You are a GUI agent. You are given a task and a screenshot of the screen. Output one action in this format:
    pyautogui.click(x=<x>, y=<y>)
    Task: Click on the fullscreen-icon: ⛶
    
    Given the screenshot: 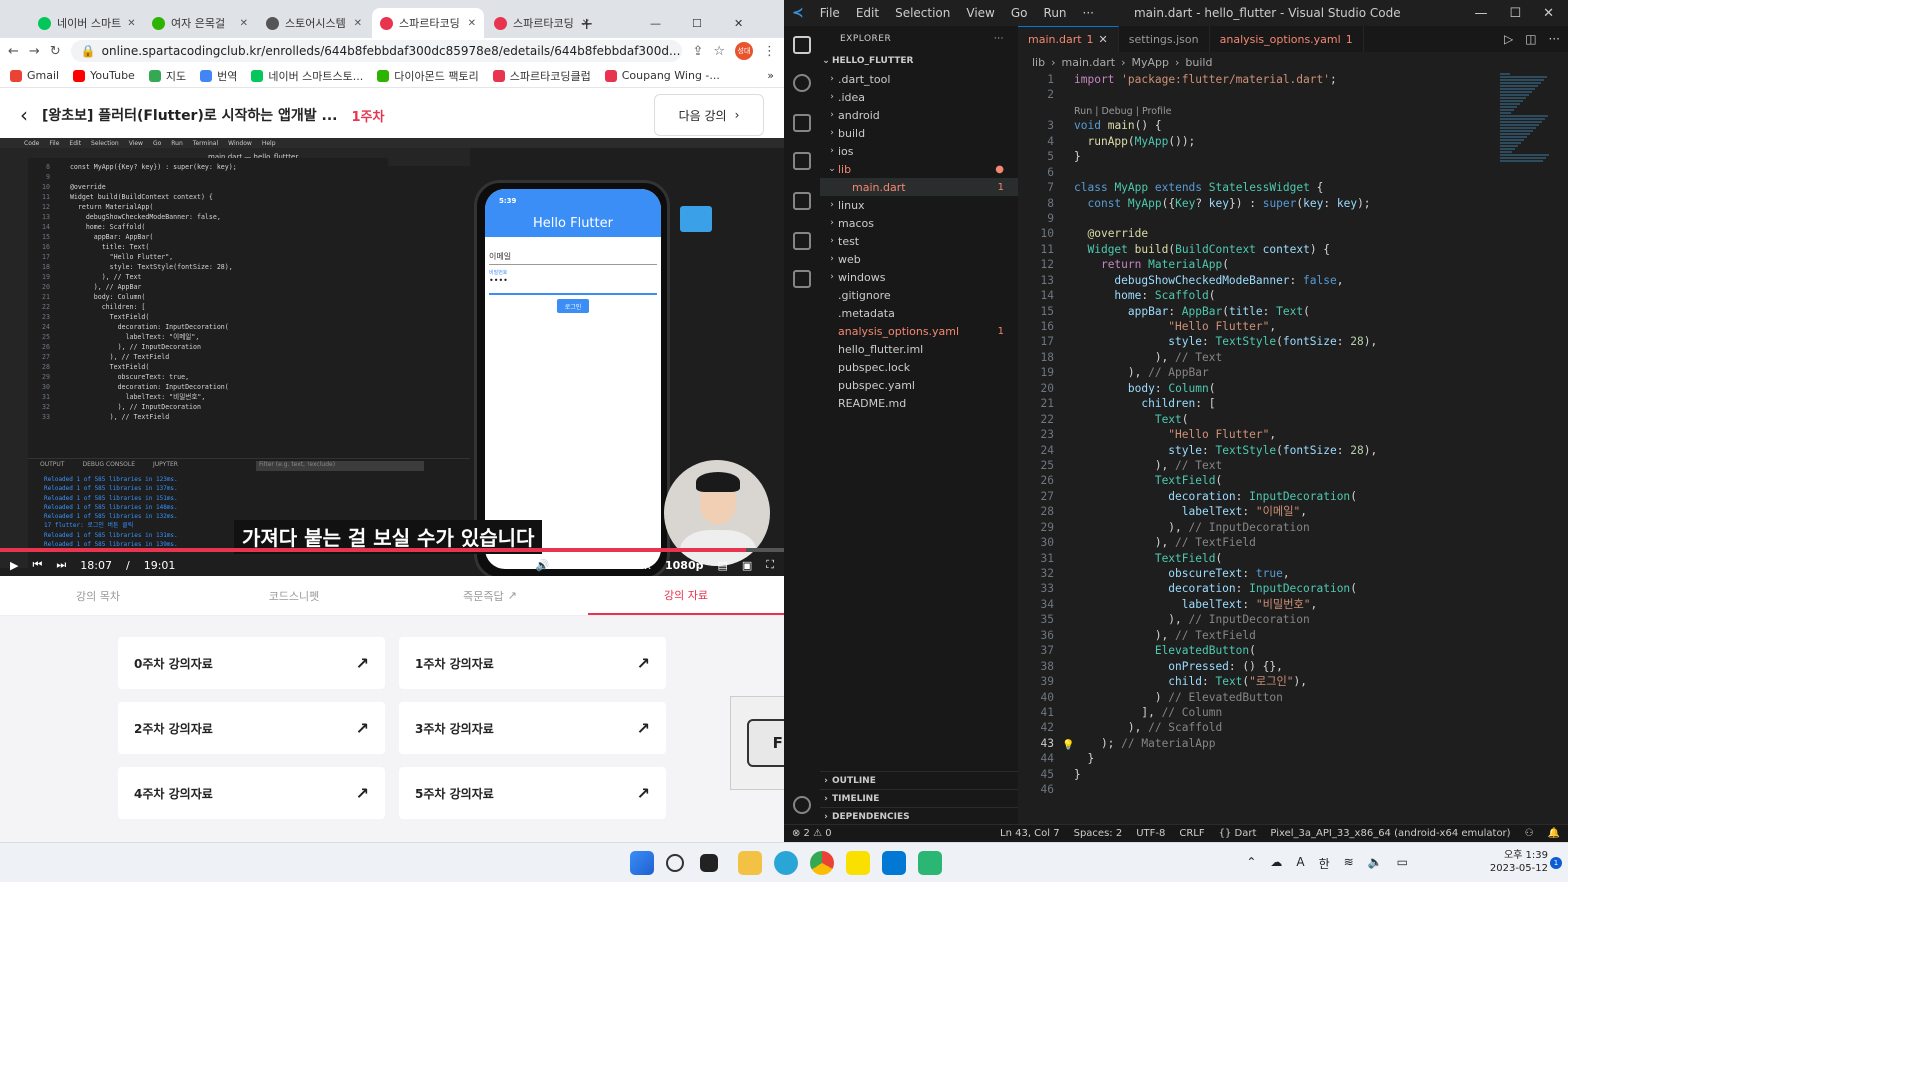 What is the action you would take?
    pyautogui.click(x=770, y=565)
    